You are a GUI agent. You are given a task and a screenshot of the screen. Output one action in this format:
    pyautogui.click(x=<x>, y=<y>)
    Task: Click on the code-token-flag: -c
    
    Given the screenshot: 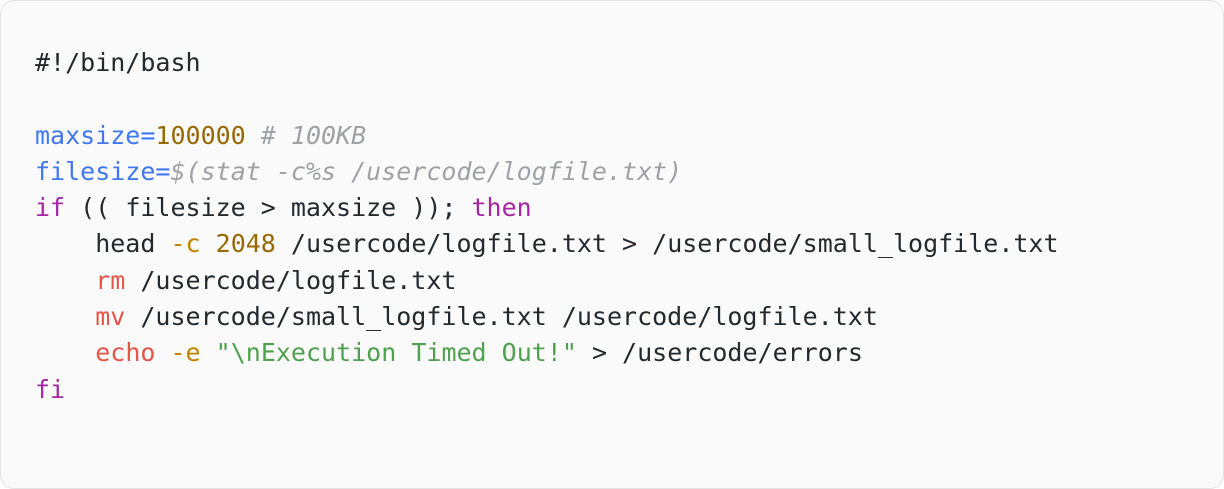 What is the action you would take?
    pyautogui.click(x=185, y=244)
    